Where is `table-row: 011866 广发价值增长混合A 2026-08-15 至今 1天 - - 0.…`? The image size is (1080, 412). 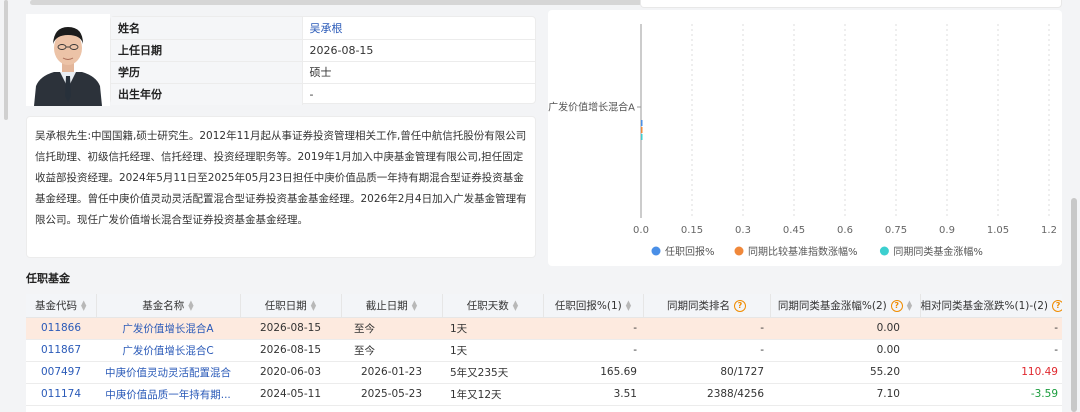
table-row: 011866 广发价值增长混合A 2026-08-15 至今 1天 - - 0.… is located at coordinates (544, 328).